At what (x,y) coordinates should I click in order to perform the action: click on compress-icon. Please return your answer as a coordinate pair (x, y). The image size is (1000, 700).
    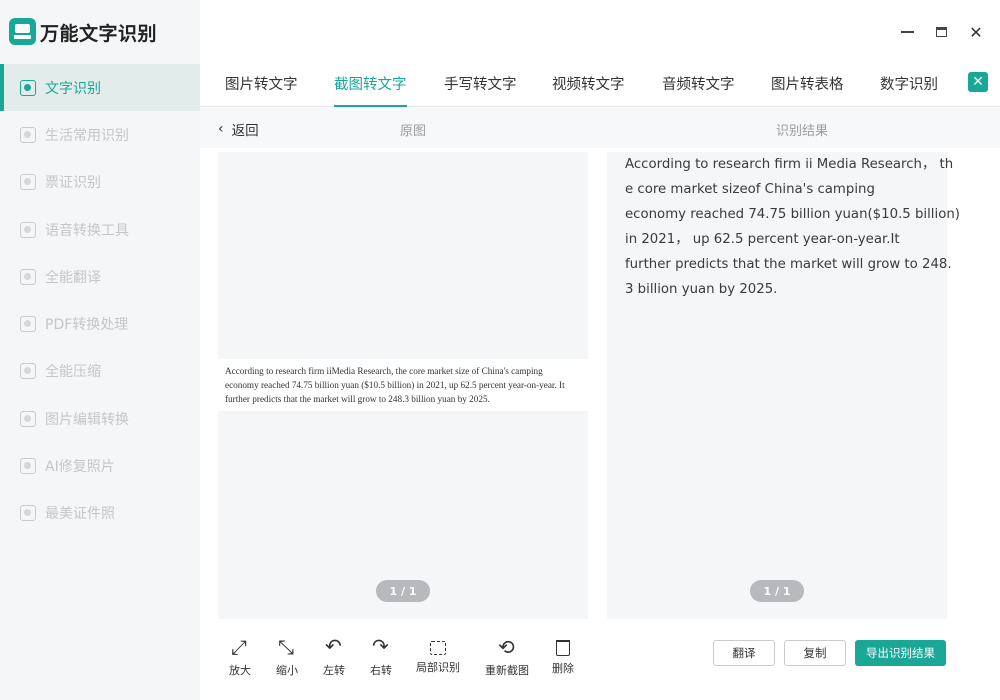
    Looking at the image, I should click on (28, 371).